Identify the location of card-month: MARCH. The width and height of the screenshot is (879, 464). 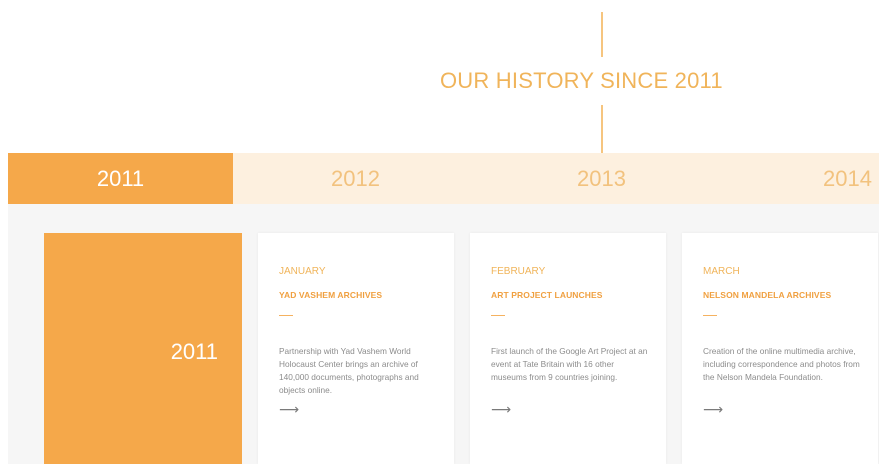
(721, 271).